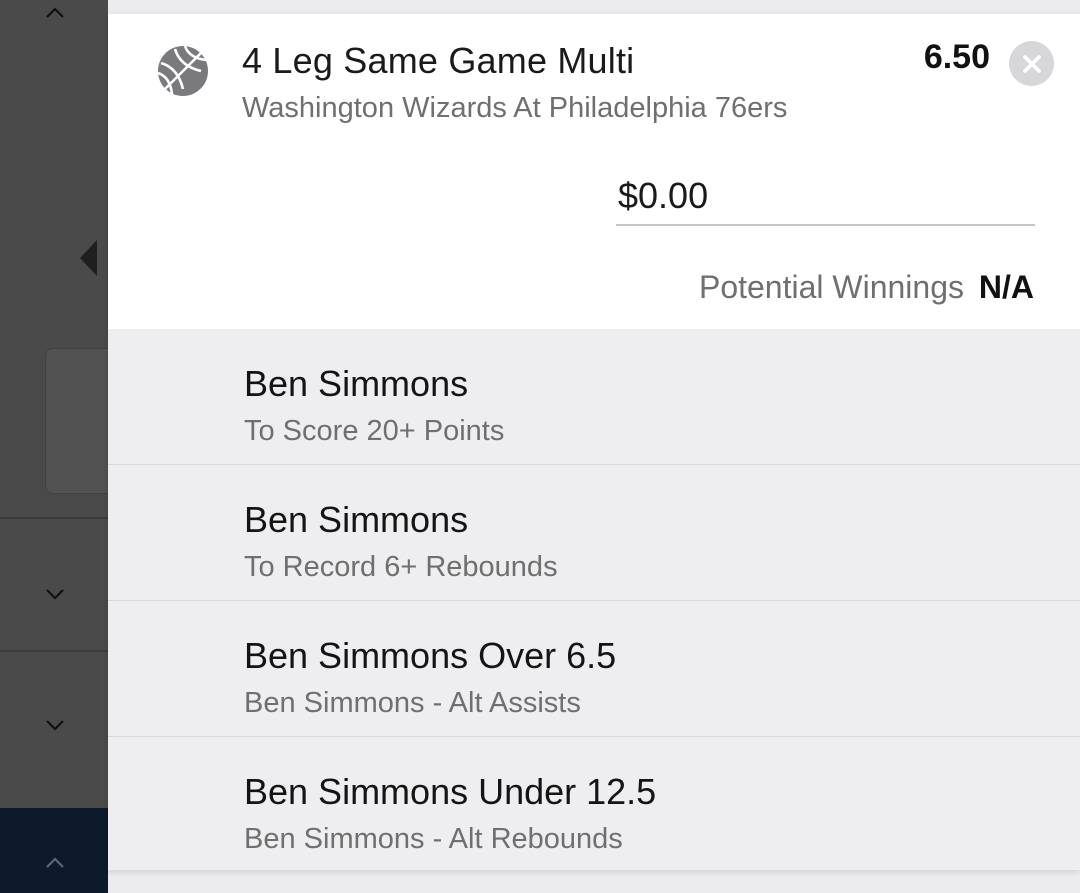 This screenshot has height=893, width=1080. I want to click on remove-bet-button, so click(1031, 63).